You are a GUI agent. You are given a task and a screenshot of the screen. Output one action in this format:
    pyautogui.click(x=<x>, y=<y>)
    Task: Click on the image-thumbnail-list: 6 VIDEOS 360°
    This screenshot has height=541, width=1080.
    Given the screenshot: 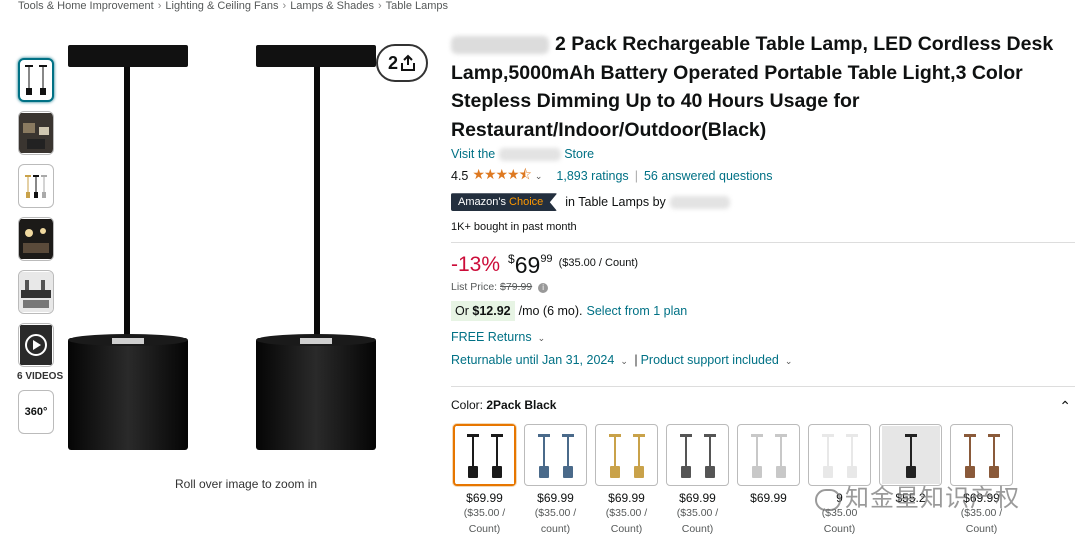 What is the action you would take?
    pyautogui.click(x=40, y=250)
    